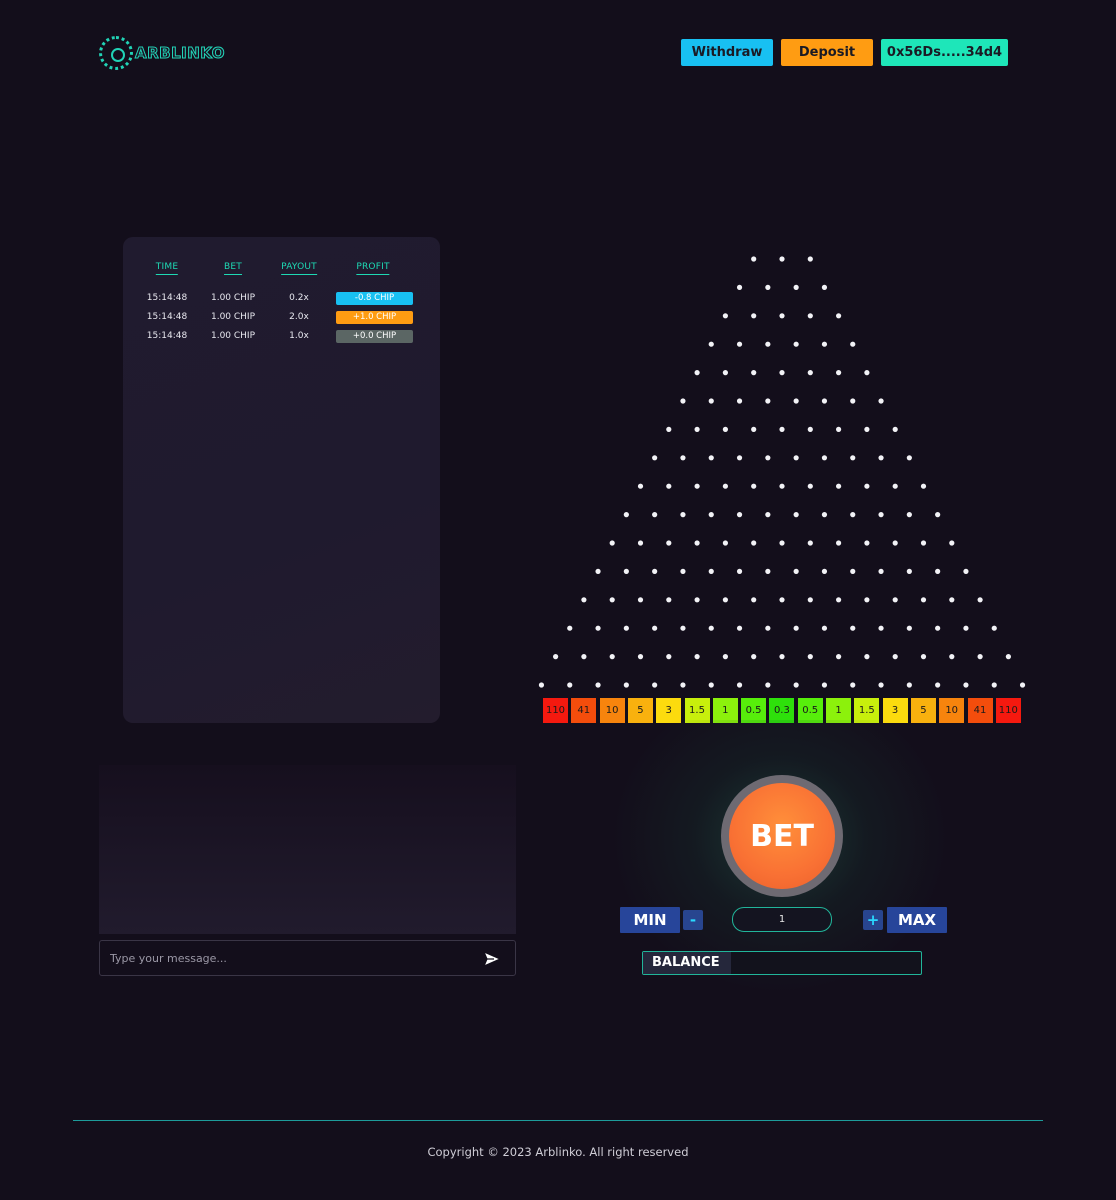 This screenshot has width=1116, height=1200. What do you see at coordinates (782, 919) in the screenshot?
I see `bet-amount-input` at bounding box center [782, 919].